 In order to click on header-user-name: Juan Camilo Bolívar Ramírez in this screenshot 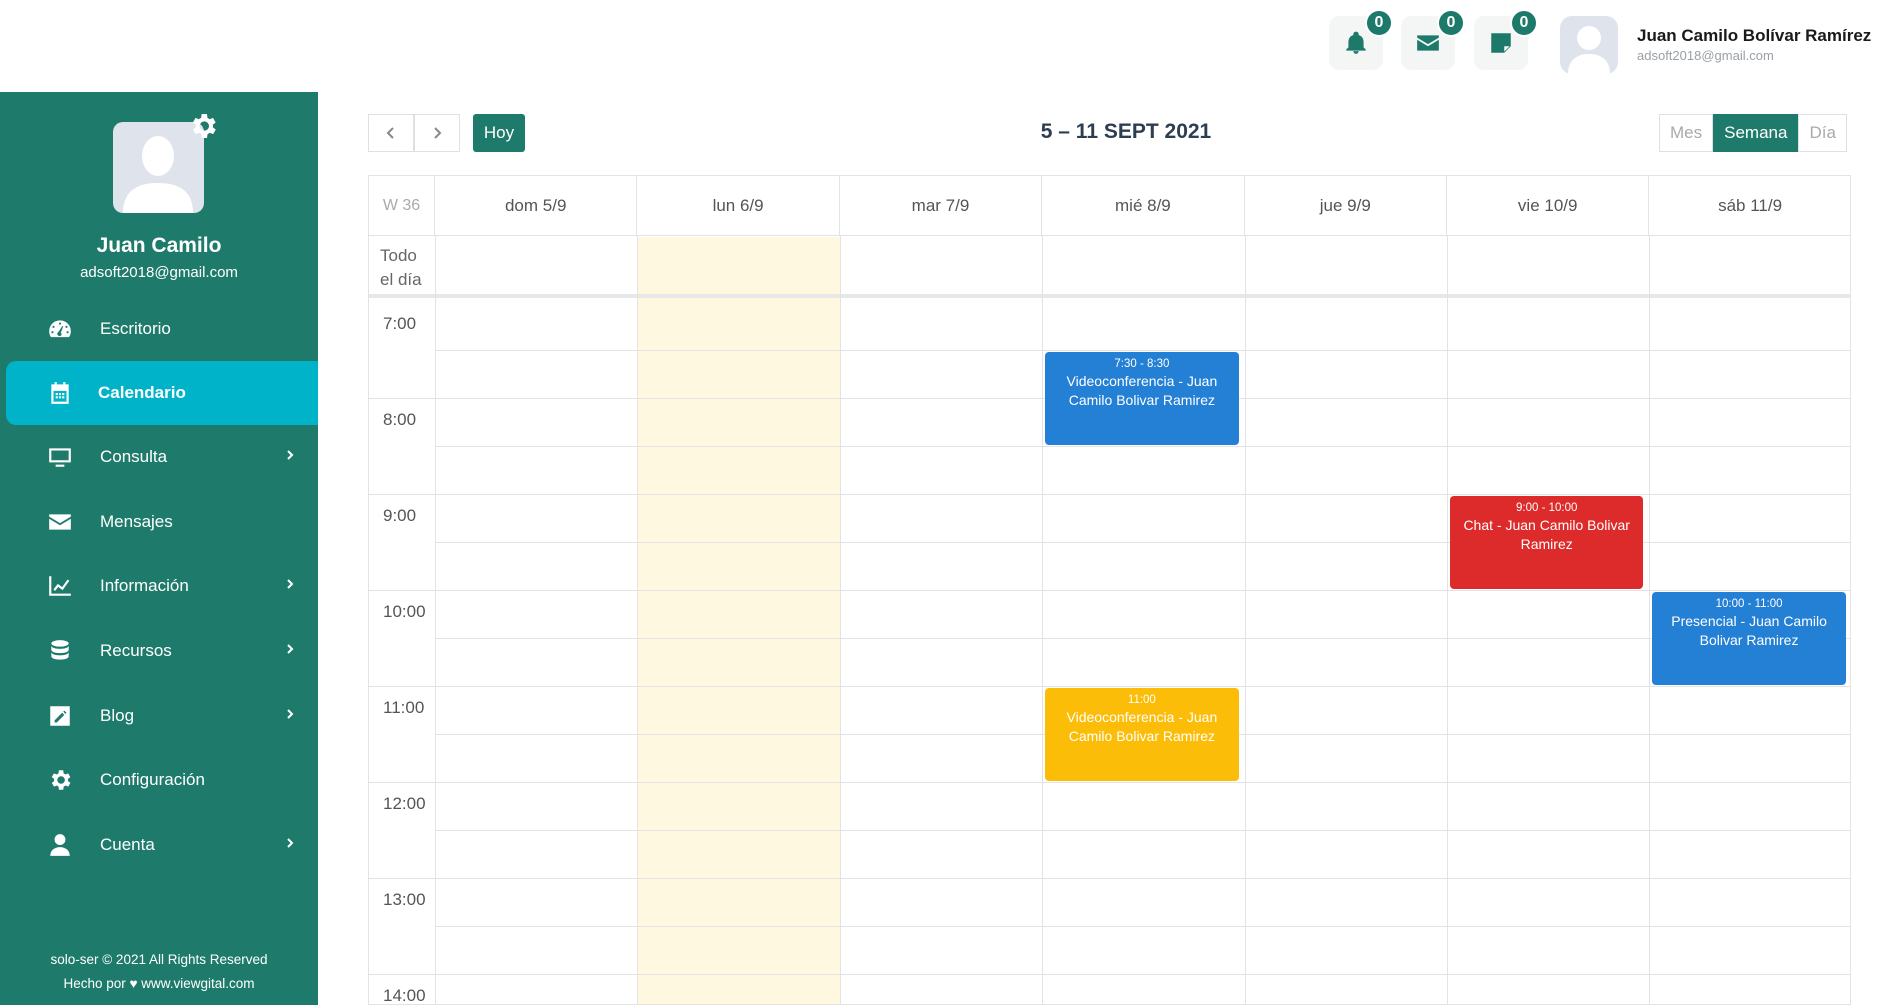, I will do `click(1754, 35)`.